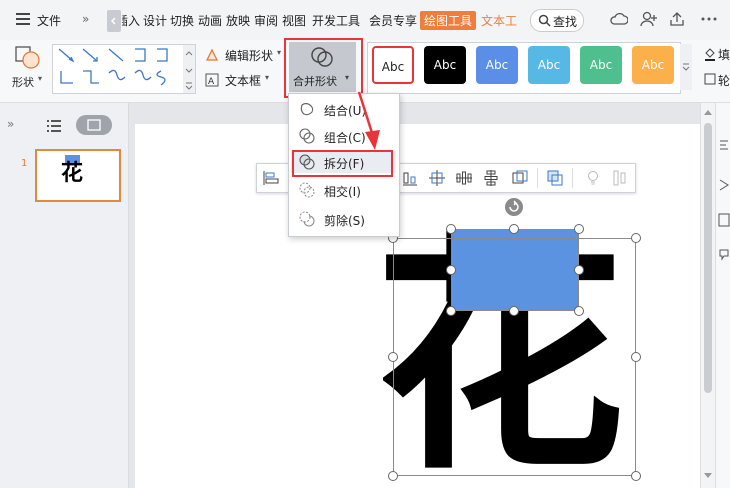 The width and height of the screenshot is (730, 488). What do you see at coordinates (245, 55) in the screenshot?
I see `edit-shape-button: 编辑形状 ▾` at bounding box center [245, 55].